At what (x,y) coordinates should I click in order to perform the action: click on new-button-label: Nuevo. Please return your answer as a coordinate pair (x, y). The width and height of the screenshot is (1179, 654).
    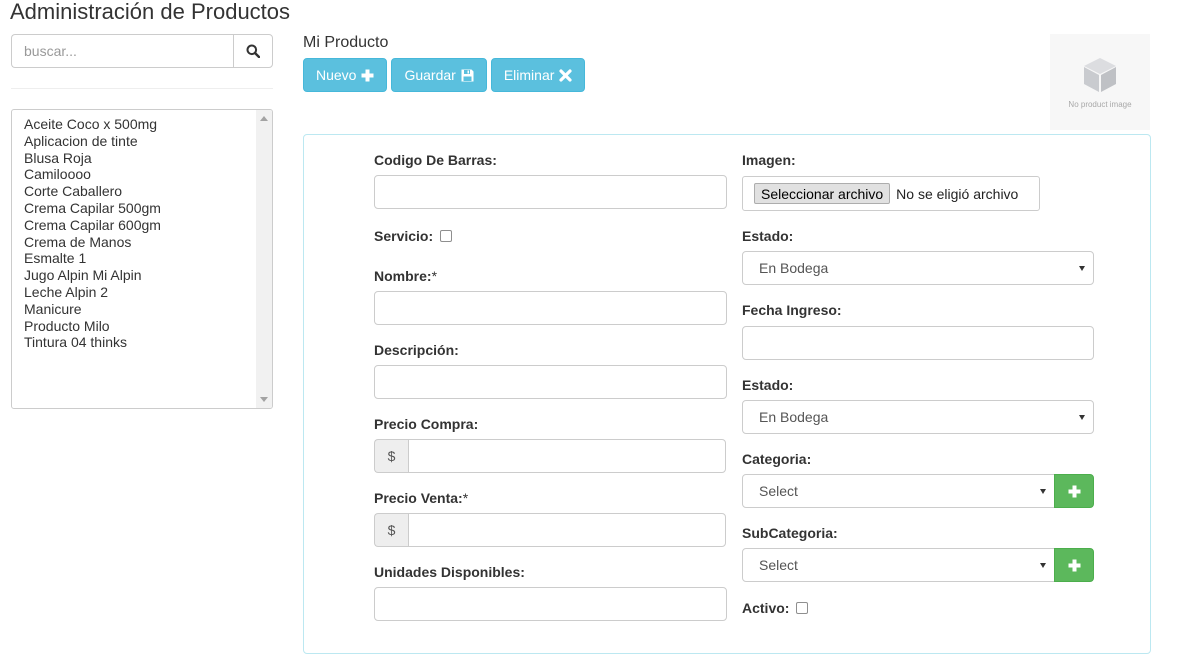
    Looking at the image, I should click on (336, 75).